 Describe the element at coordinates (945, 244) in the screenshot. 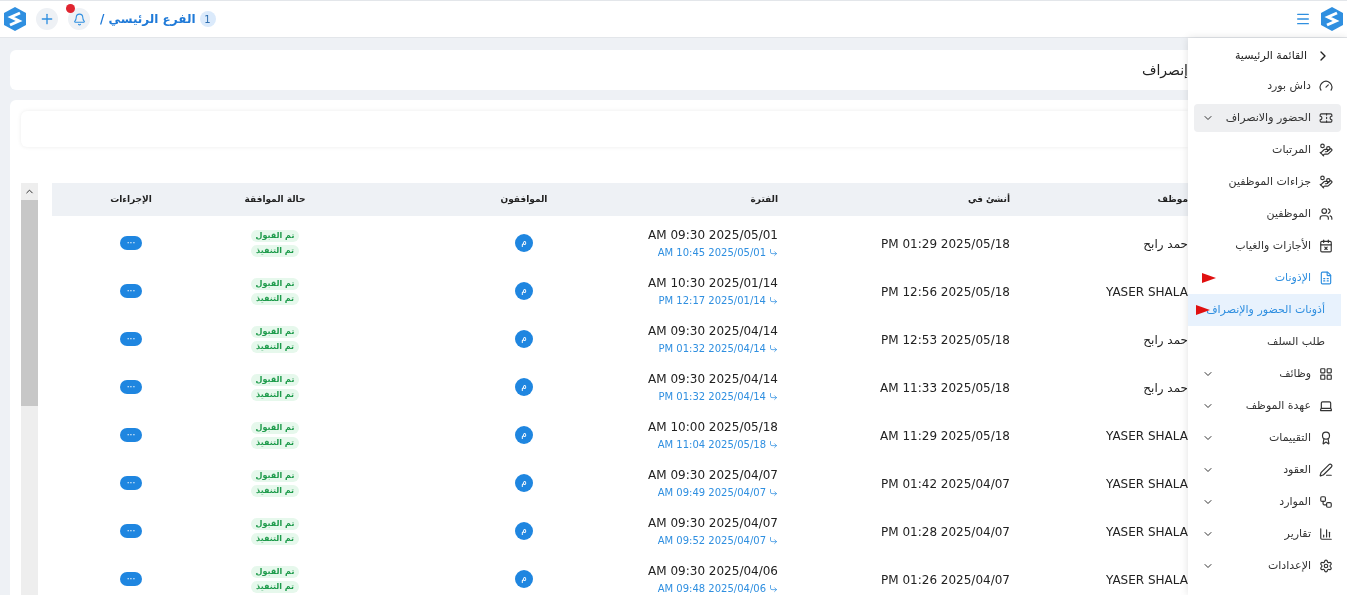

I see `table-cell: PM 01:29 2025/05/18` at that location.